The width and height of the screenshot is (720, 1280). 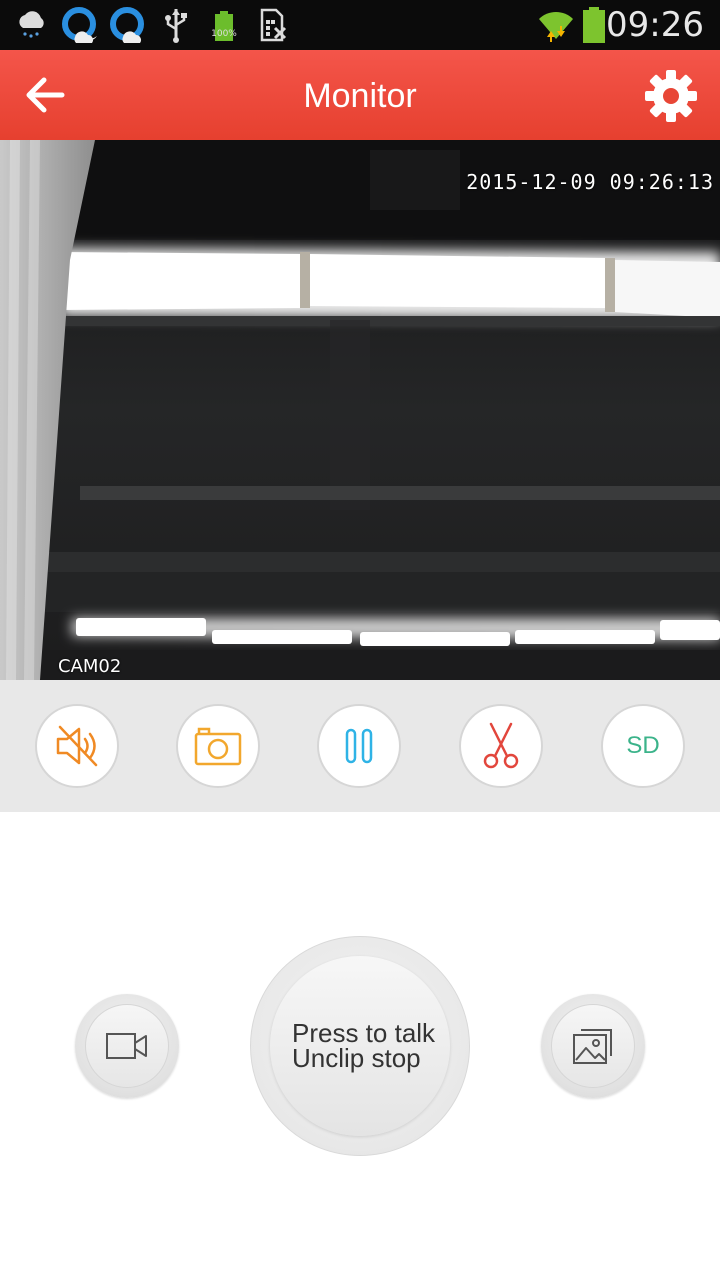 I want to click on status-time: 09:26, so click(x=655, y=25).